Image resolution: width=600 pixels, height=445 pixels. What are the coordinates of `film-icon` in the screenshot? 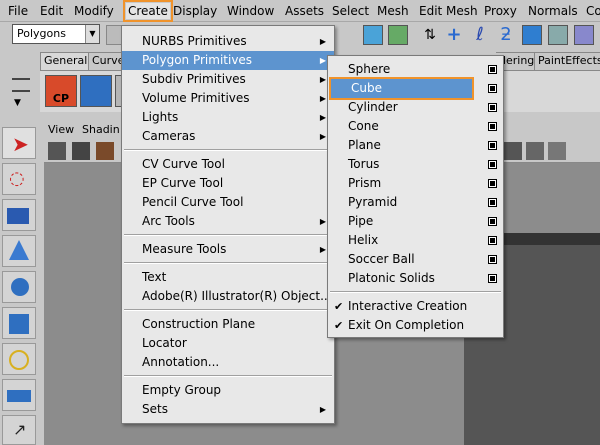 It's located at (81, 151).